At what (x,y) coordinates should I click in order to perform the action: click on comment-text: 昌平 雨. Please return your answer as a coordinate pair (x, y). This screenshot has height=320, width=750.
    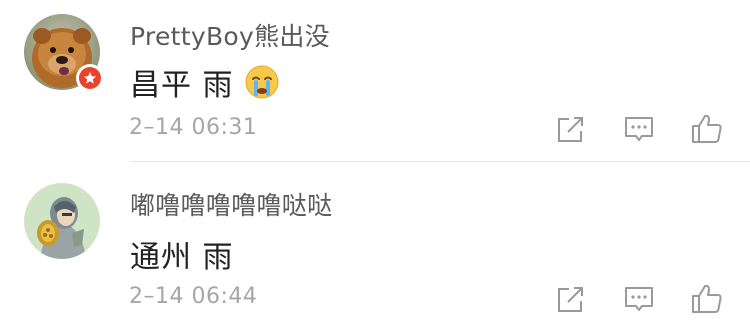
    Looking at the image, I should click on (205, 82).